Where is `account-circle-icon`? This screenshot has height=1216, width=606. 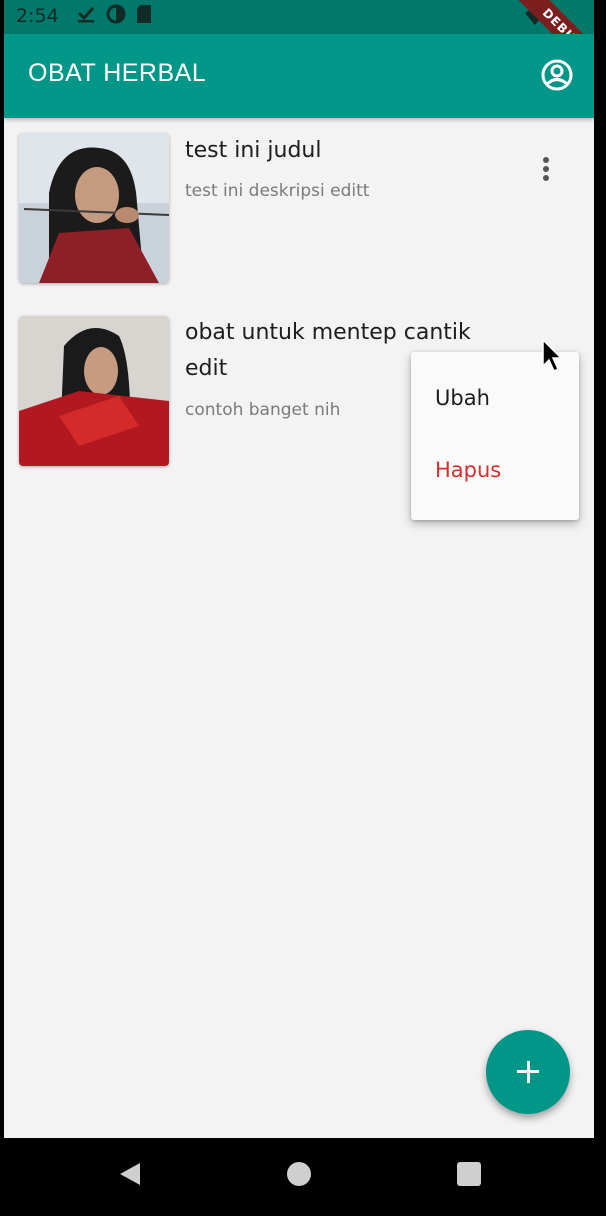
account-circle-icon is located at coordinates (557, 75).